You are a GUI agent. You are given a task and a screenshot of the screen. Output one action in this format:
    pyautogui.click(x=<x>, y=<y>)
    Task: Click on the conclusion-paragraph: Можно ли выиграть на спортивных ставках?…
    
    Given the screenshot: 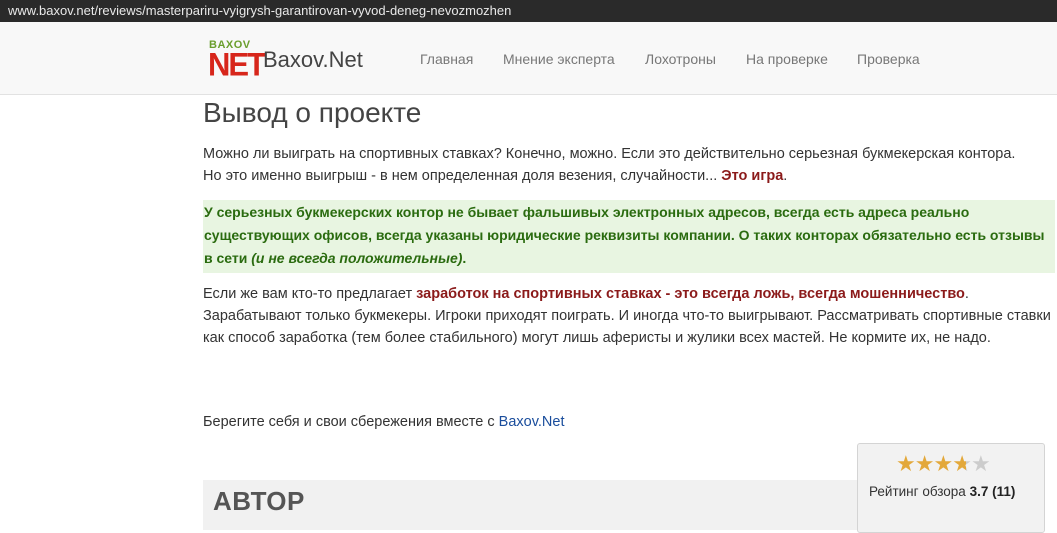 What is the action you would take?
    pyautogui.click(x=629, y=165)
    